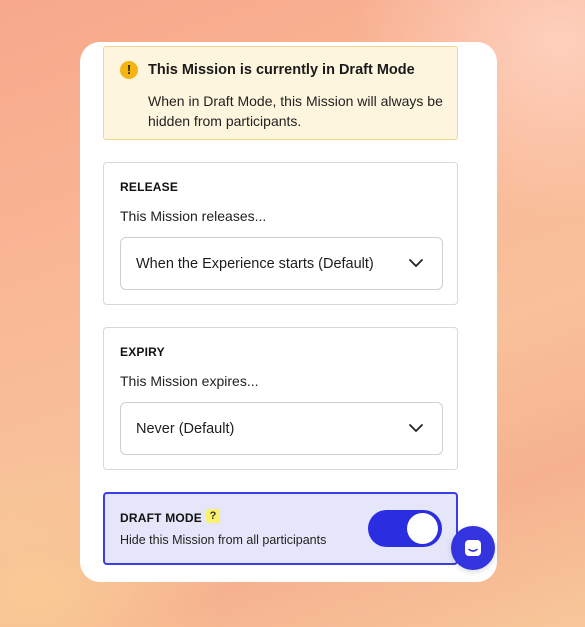  I want to click on expiry-select-value: Never (Default), so click(185, 429).